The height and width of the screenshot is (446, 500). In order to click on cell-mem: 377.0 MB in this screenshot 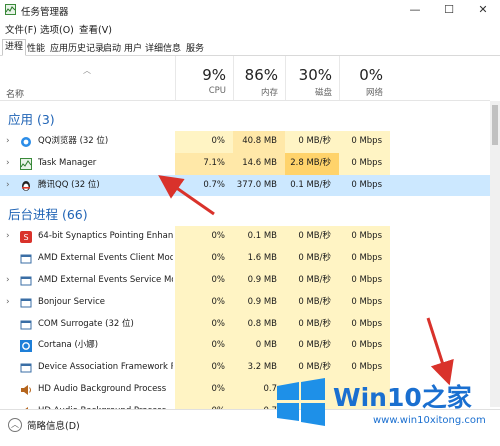, I will do `click(256, 184)`.